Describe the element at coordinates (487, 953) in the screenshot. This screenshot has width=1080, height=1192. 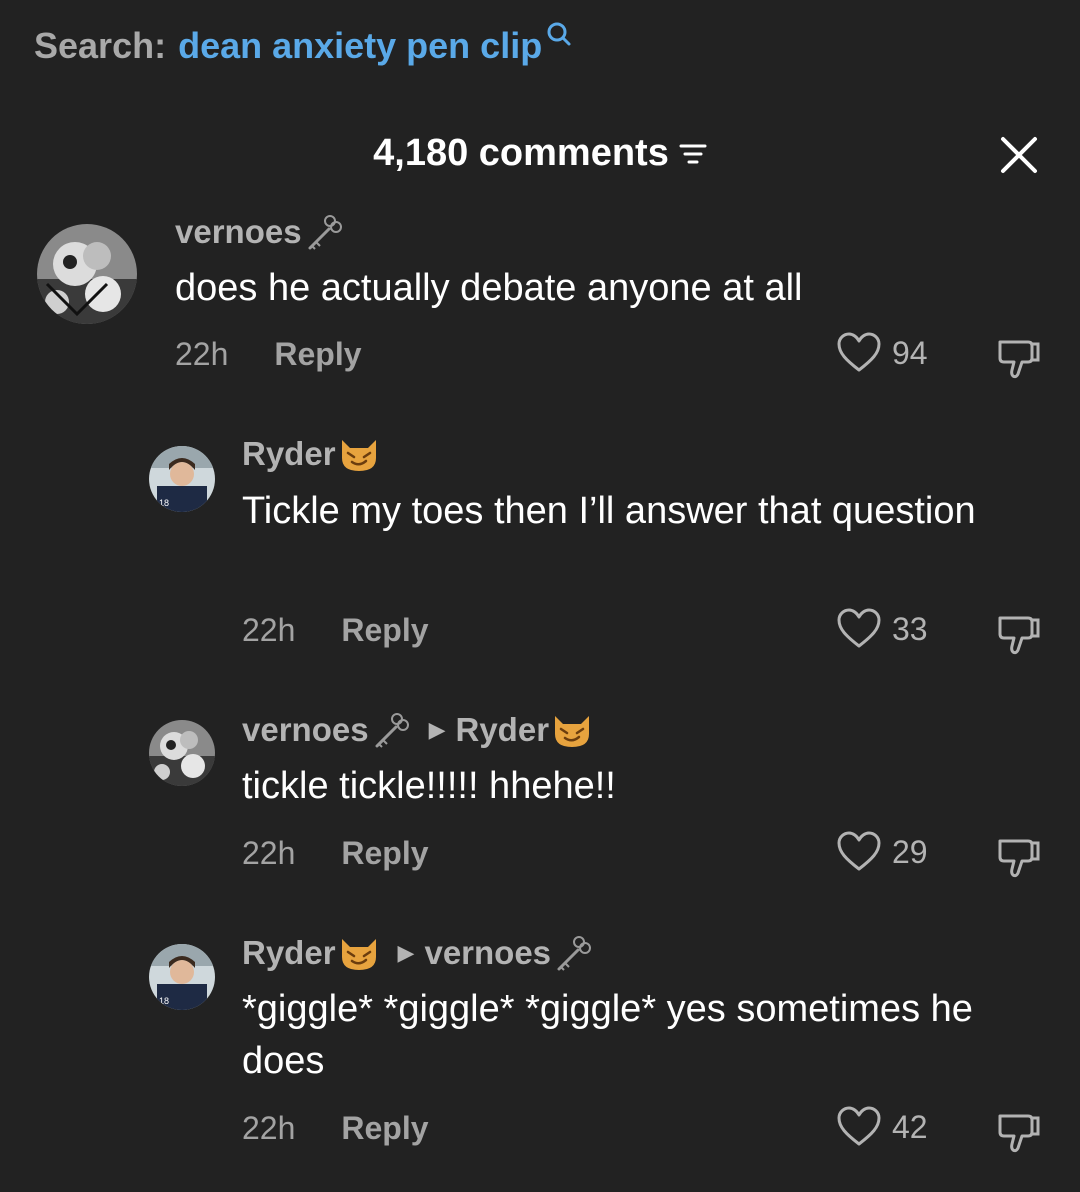
I see `reply-to-username: vernoes` at that location.